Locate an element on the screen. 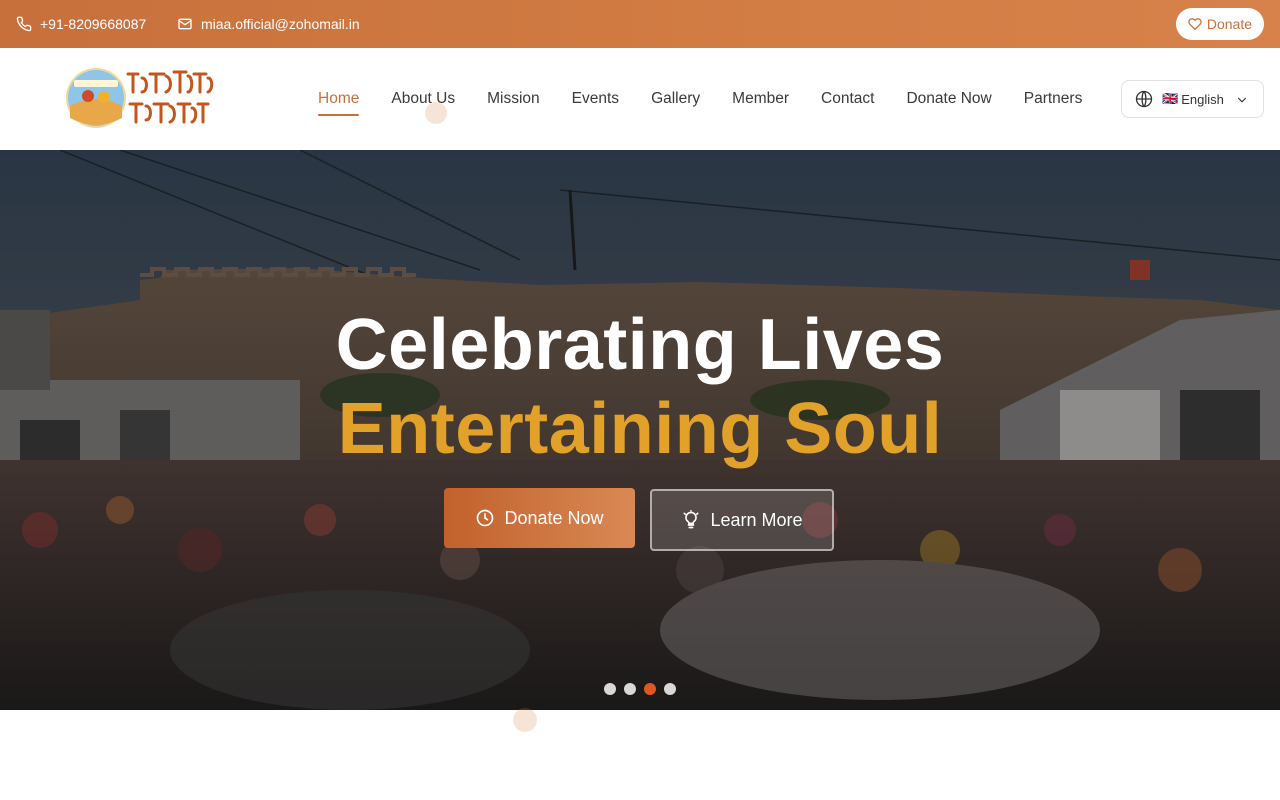  phone-contact: +91-8209668087 is located at coordinates (81, 24).